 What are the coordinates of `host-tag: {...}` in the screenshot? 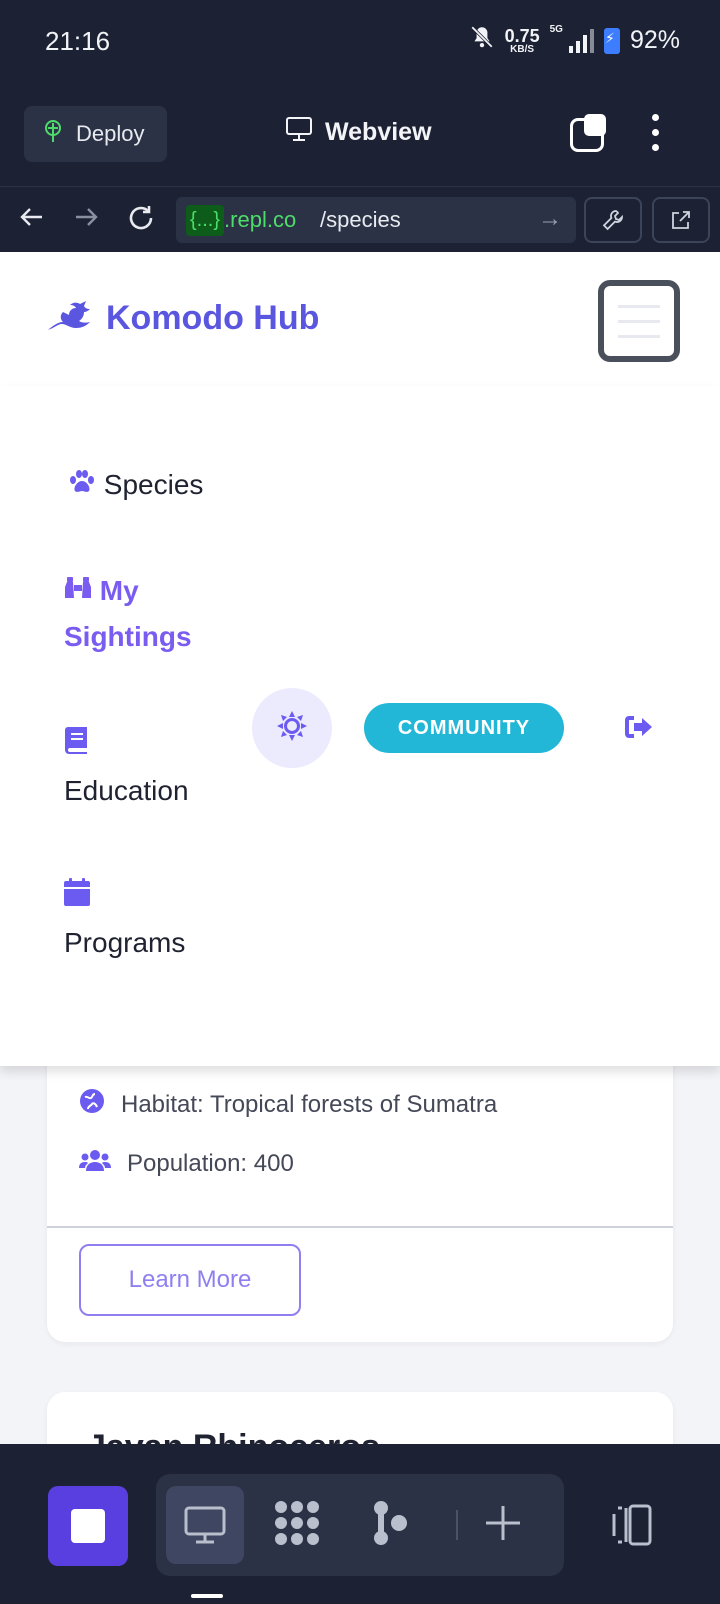 It's located at (205, 220).